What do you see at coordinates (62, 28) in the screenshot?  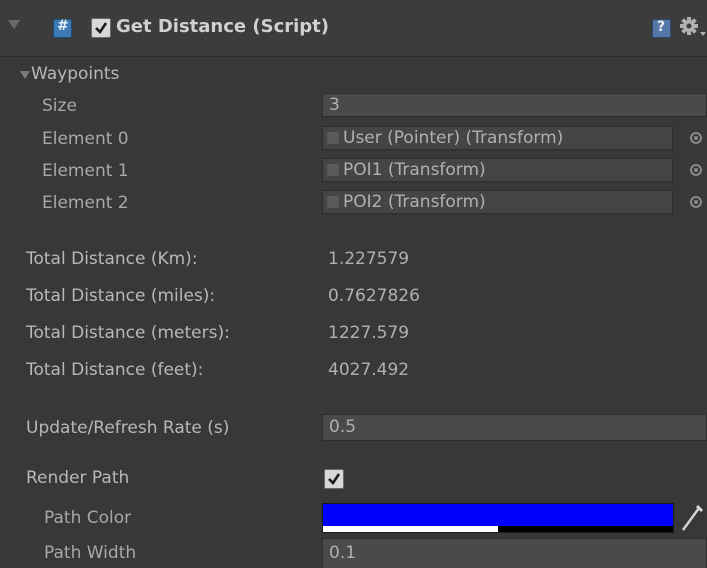 I see `csharp-script-icon` at bounding box center [62, 28].